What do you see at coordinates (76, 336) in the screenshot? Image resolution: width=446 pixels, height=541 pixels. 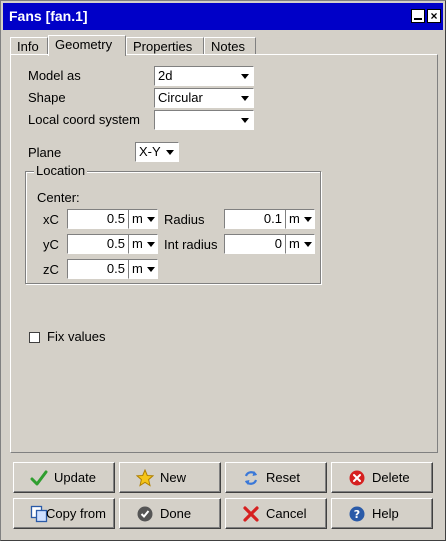 I see `fix-values-label: Fix values` at bounding box center [76, 336].